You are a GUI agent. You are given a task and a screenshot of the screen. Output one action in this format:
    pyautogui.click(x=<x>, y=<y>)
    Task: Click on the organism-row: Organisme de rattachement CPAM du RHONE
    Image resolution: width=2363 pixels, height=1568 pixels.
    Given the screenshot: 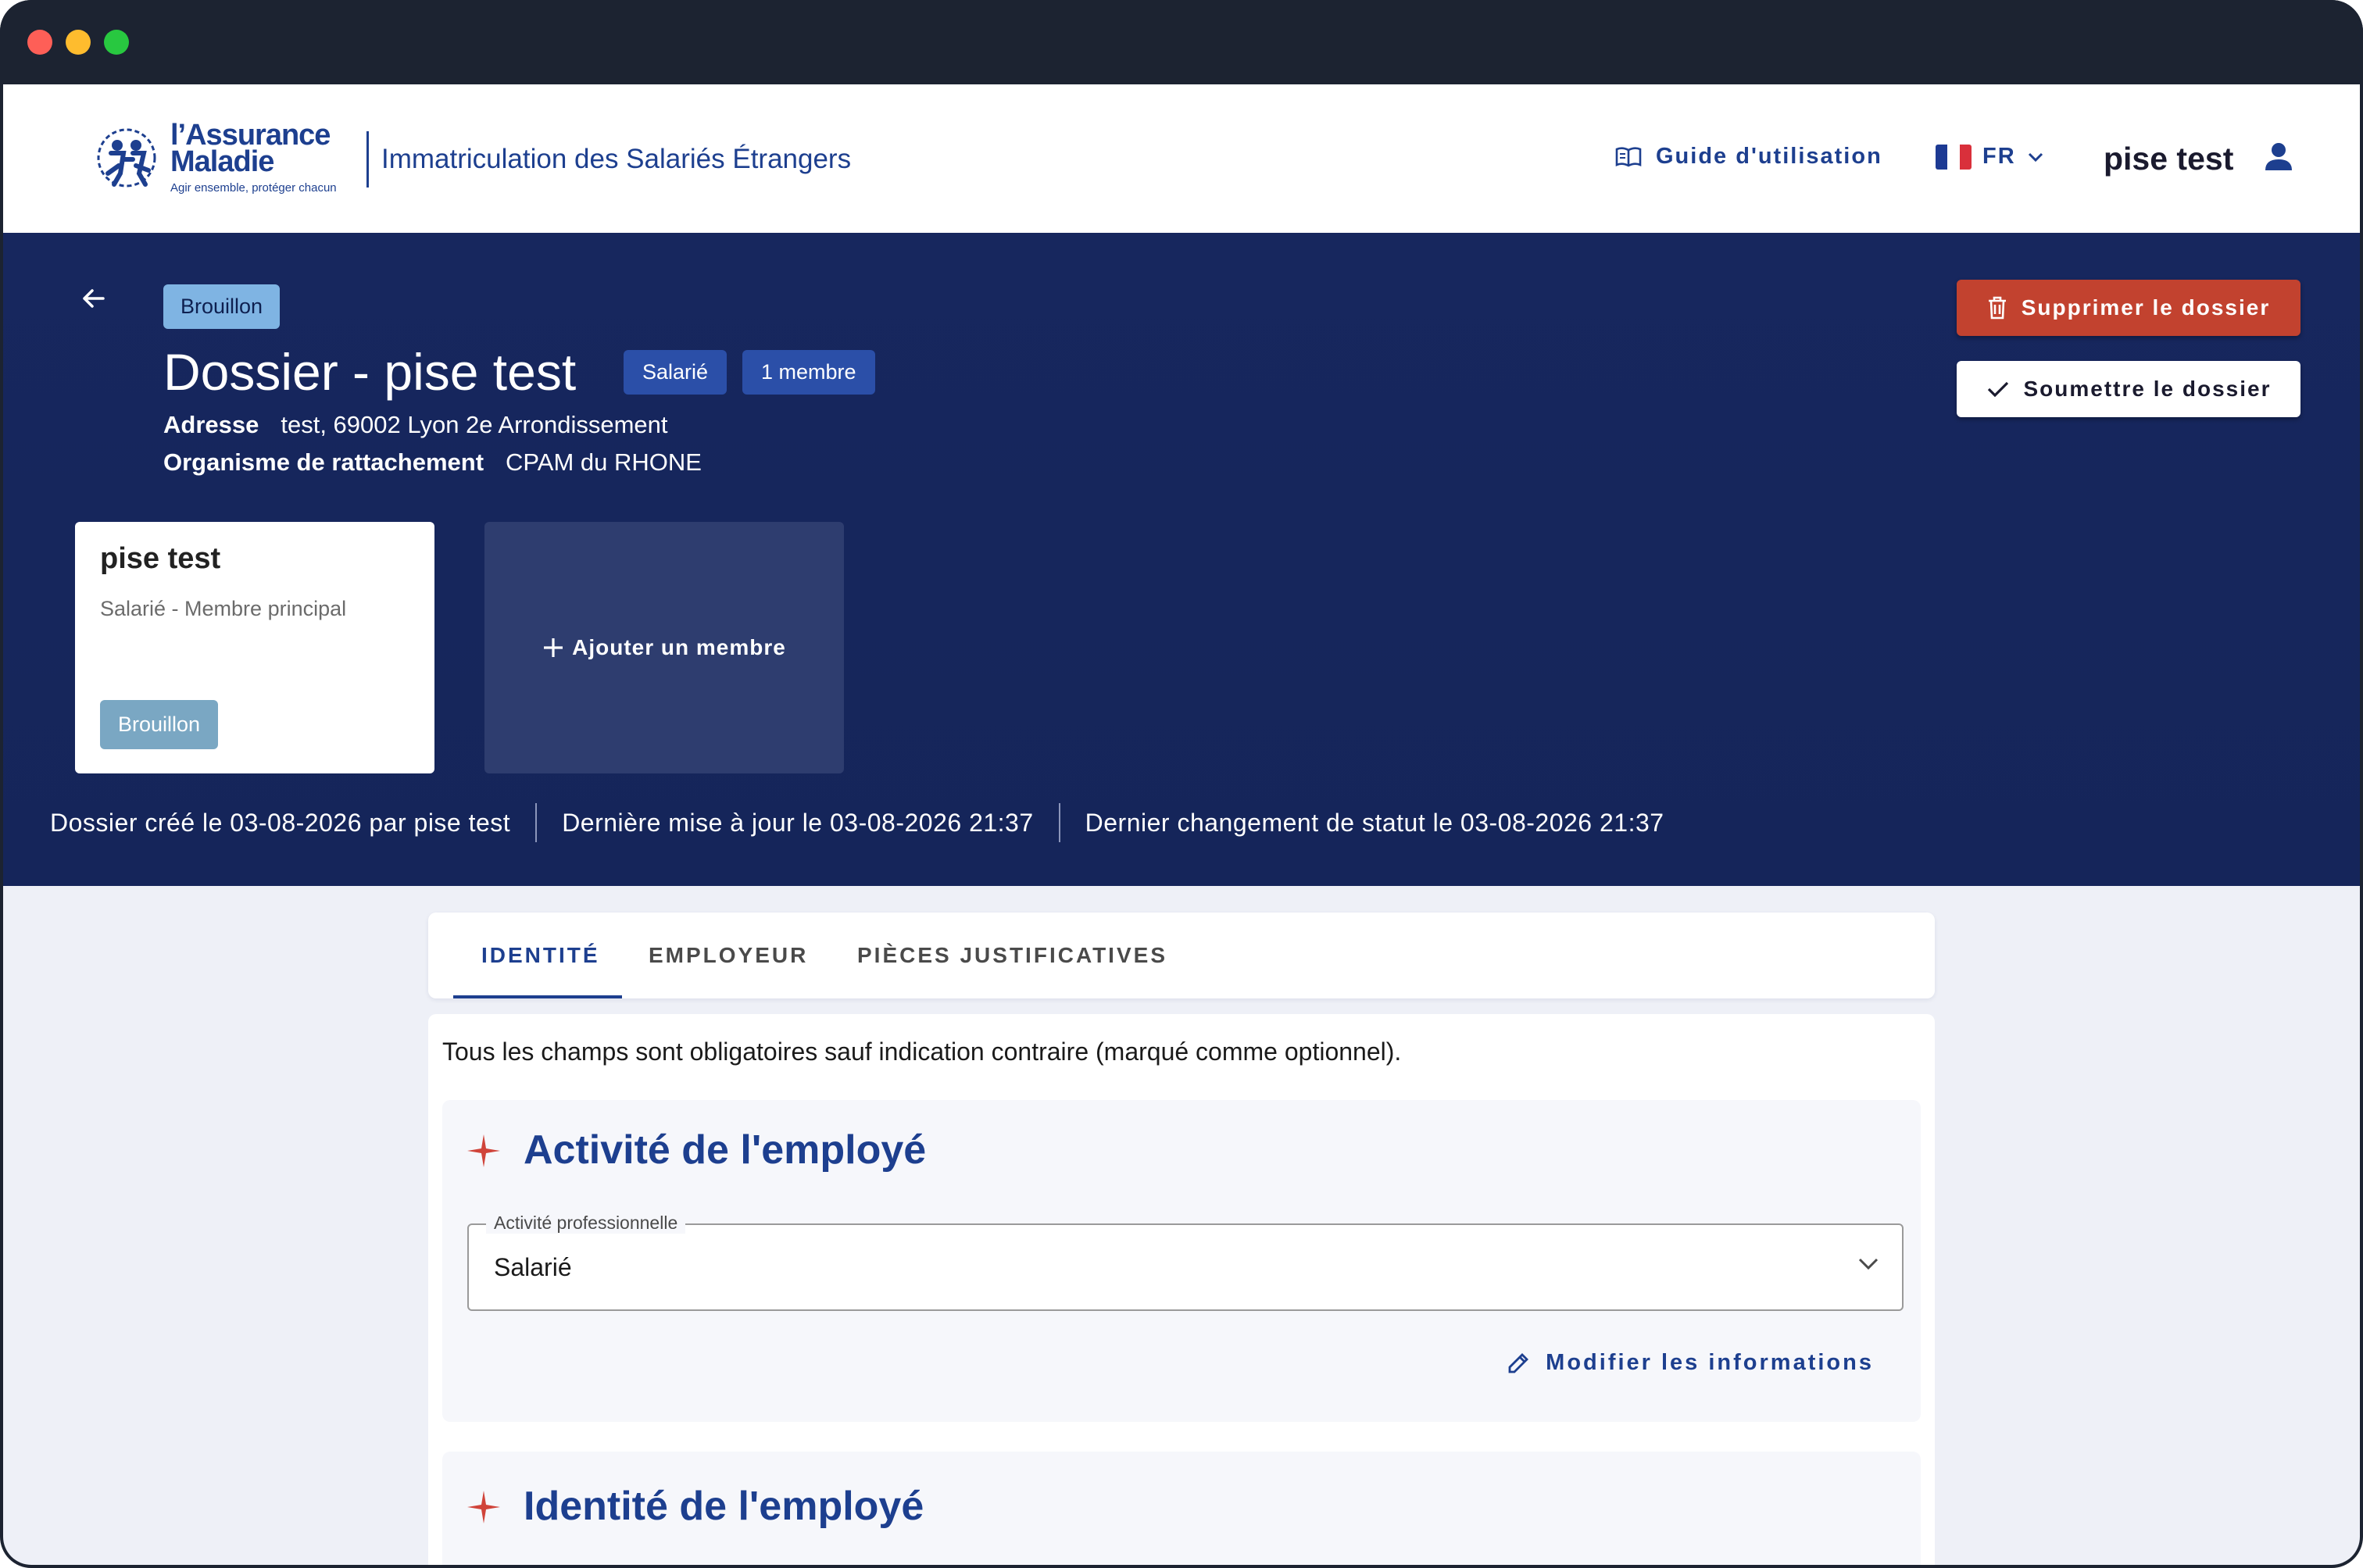 What is the action you would take?
    pyautogui.click(x=432, y=462)
    